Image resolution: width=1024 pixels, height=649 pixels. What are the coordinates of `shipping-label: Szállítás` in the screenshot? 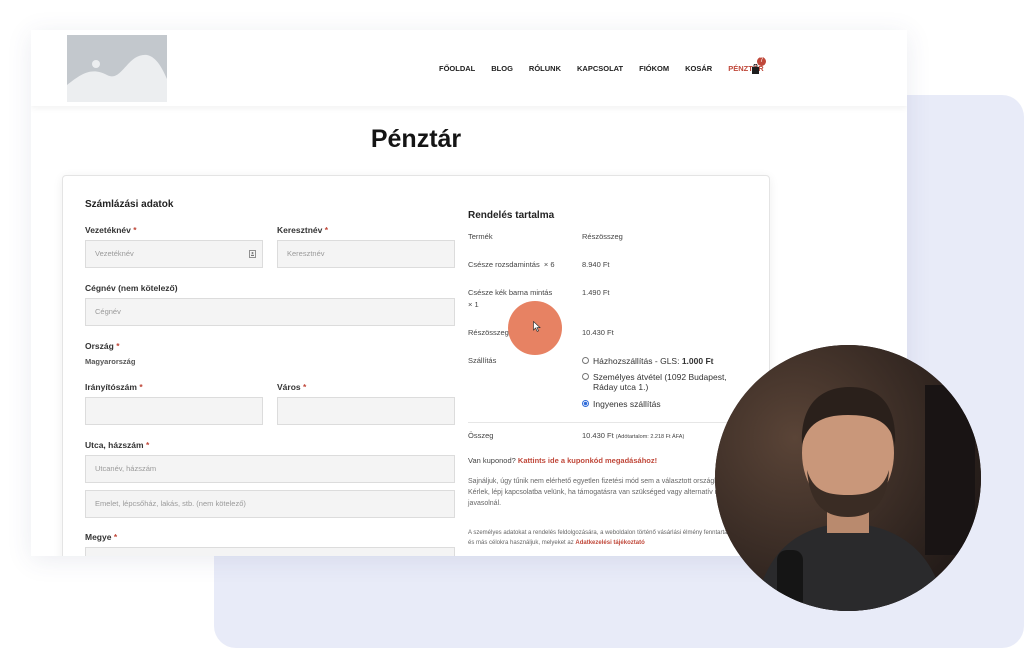 It's located at (482, 360).